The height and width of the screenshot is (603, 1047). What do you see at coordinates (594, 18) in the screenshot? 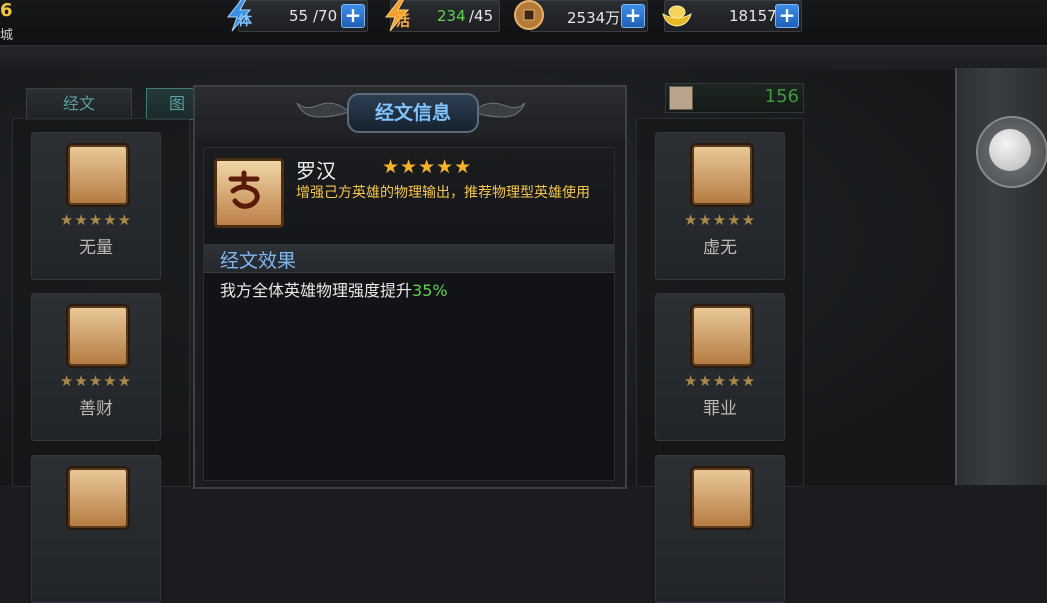
I see `coins-value: 2534万` at bounding box center [594, 18].